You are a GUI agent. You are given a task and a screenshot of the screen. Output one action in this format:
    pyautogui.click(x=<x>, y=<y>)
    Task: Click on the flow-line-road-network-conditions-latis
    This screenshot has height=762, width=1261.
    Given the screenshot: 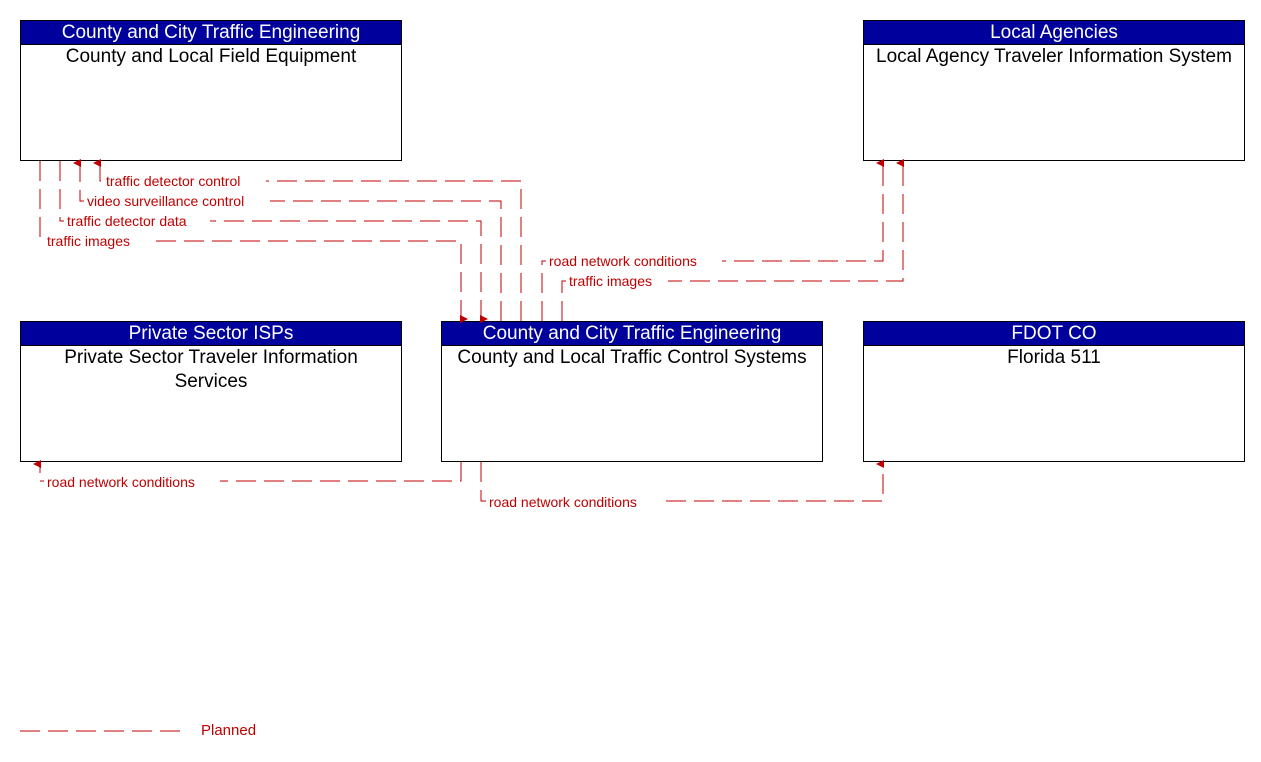 What is the action you would take?
    pyautogui.click(x=712, y=240)
    